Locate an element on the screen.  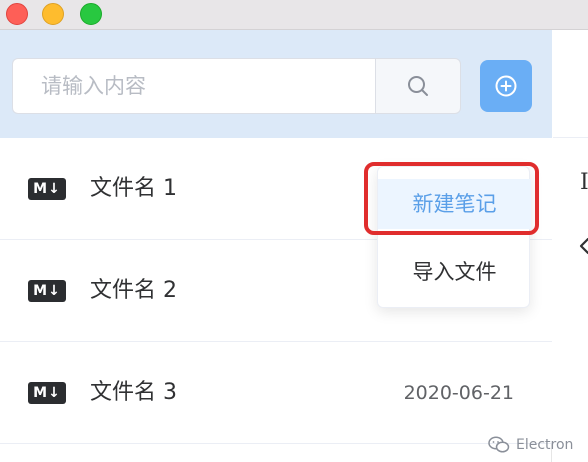
file-name: 文件名 2 is located at coordinates (133, 290).